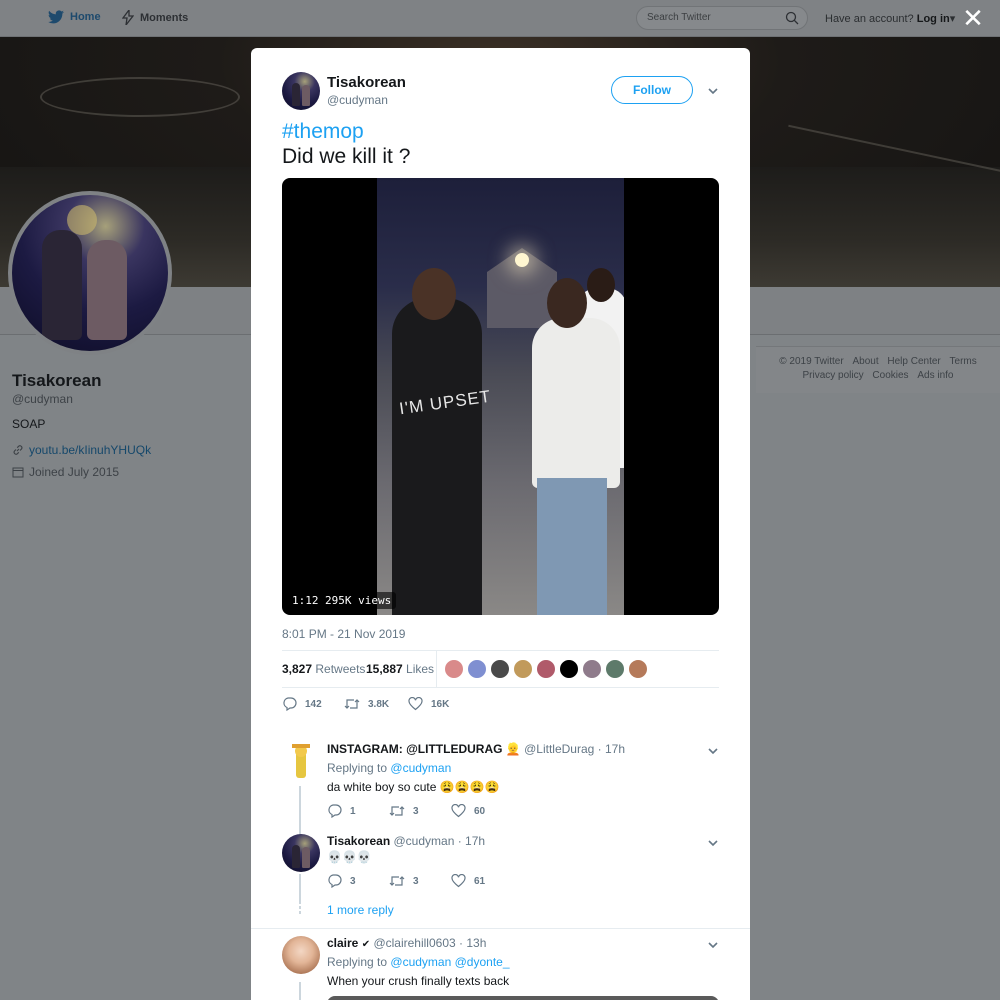 The width and height of the screenshot is (1000, 1000). Describe the element at coordinates (913, 361) in the screenshot. I see `footer-help-link: Help Center` at that location.